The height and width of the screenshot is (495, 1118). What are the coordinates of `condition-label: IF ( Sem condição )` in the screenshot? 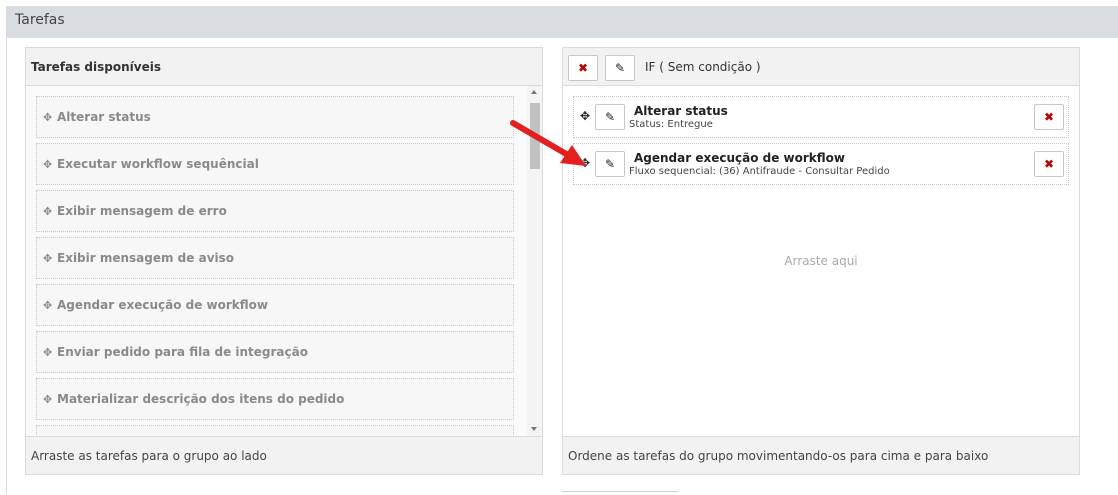 It's located at (703, 67).